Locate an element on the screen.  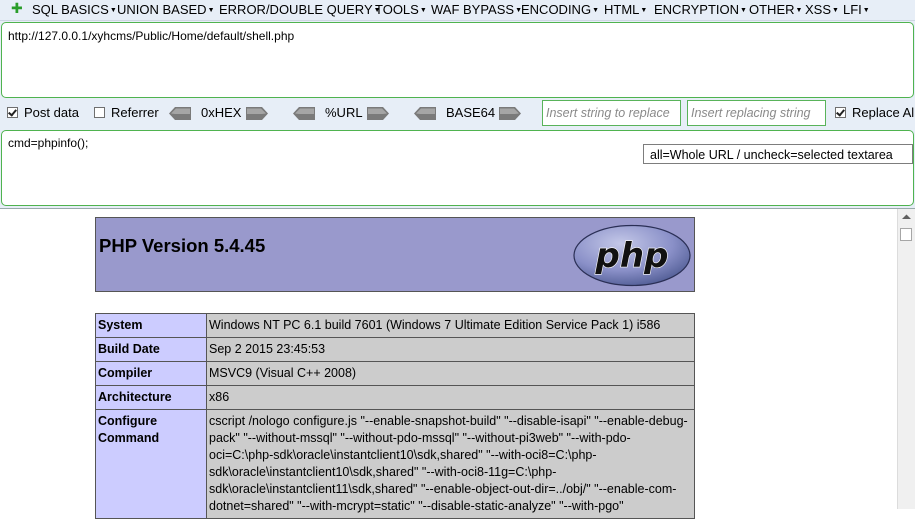
menu-xss: XSS▼ is located at coordinates (822, 9).